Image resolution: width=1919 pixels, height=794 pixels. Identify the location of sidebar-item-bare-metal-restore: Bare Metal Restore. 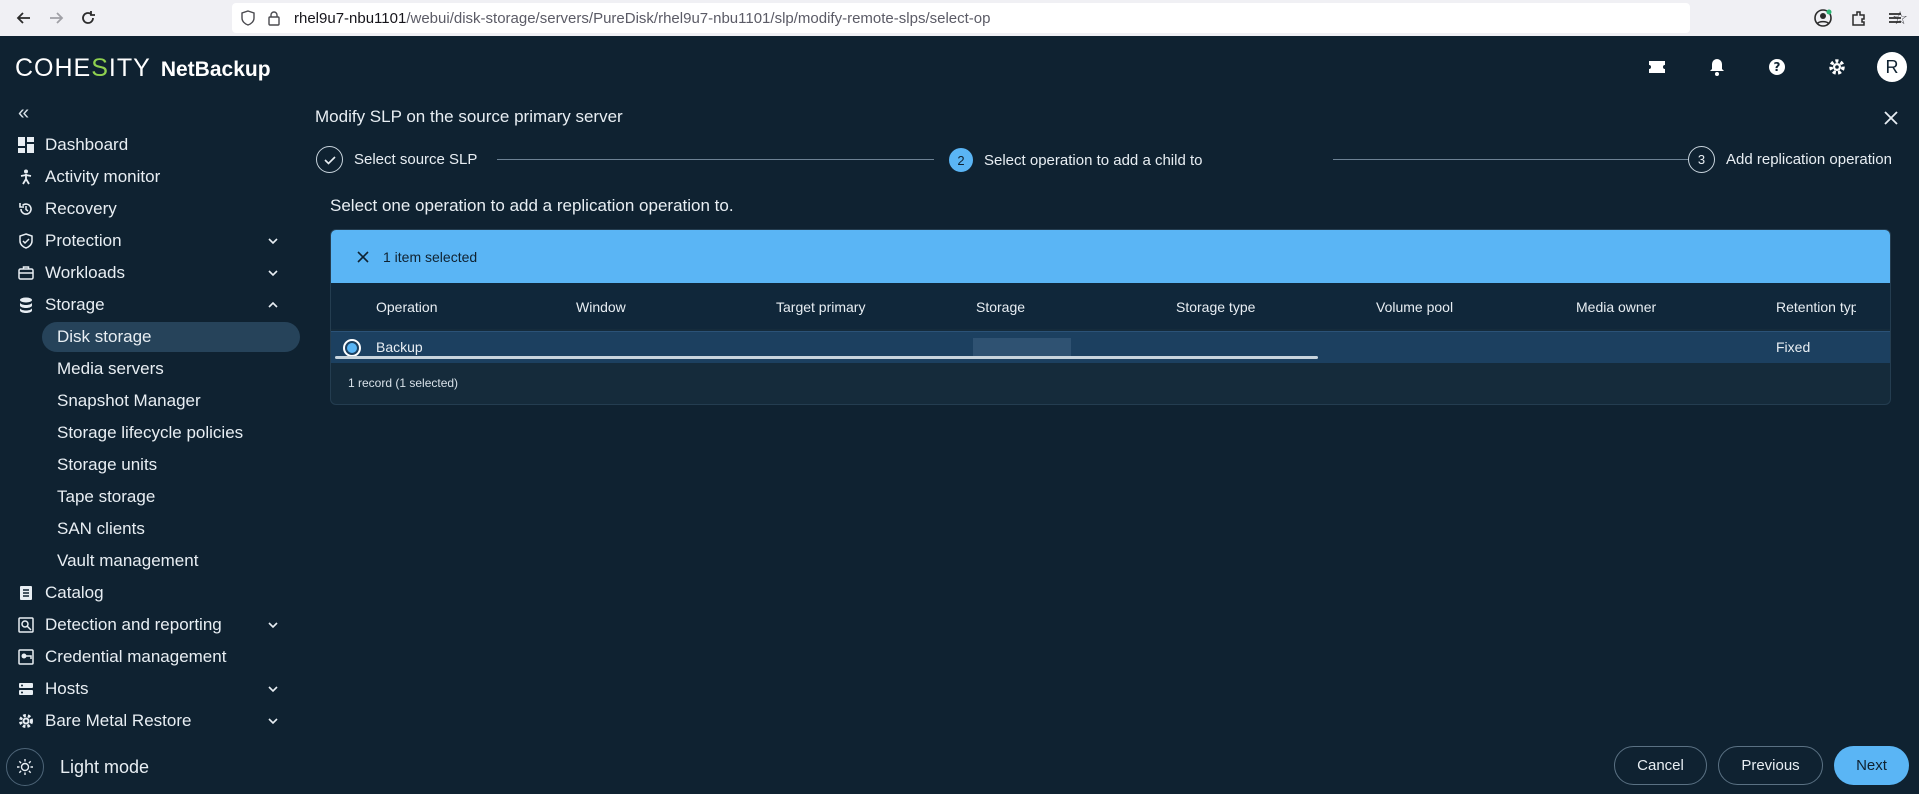
(150, 721).